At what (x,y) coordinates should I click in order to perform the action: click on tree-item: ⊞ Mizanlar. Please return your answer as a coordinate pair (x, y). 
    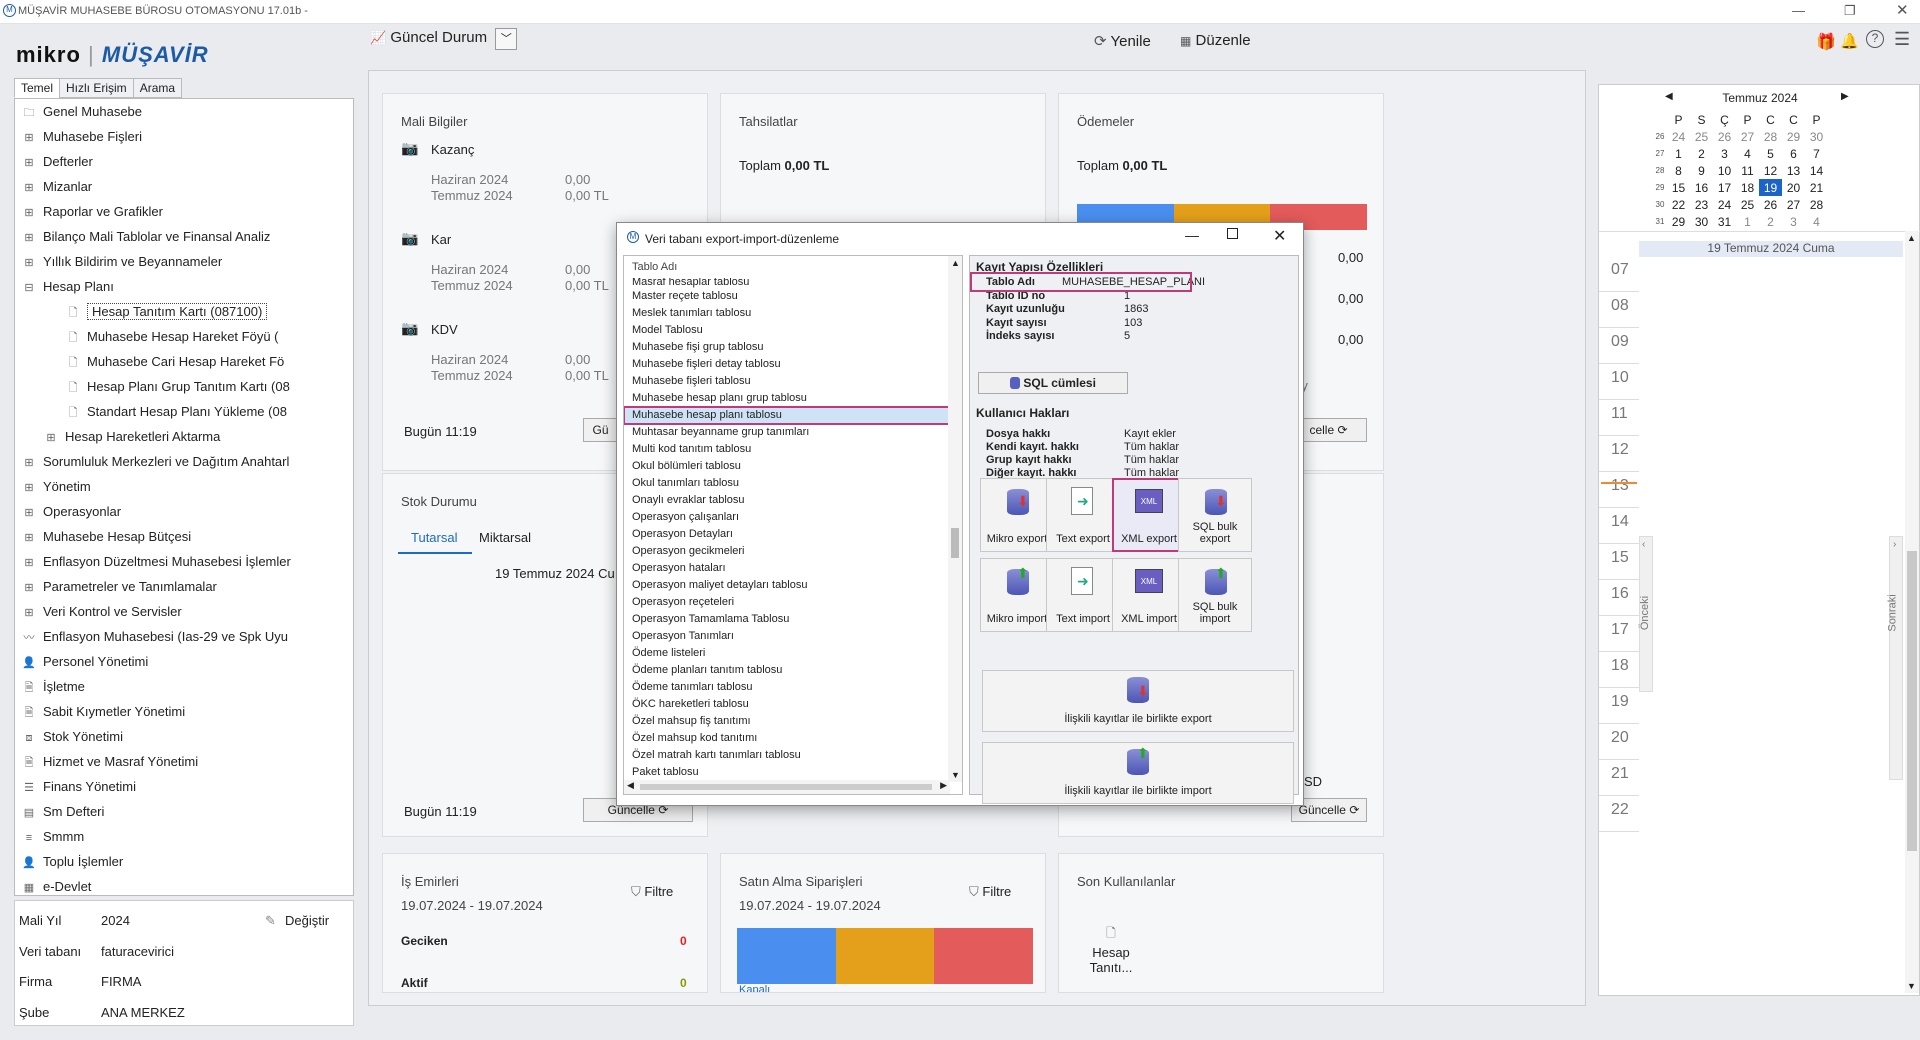
    Looking at the image, I should click on (184, 186).